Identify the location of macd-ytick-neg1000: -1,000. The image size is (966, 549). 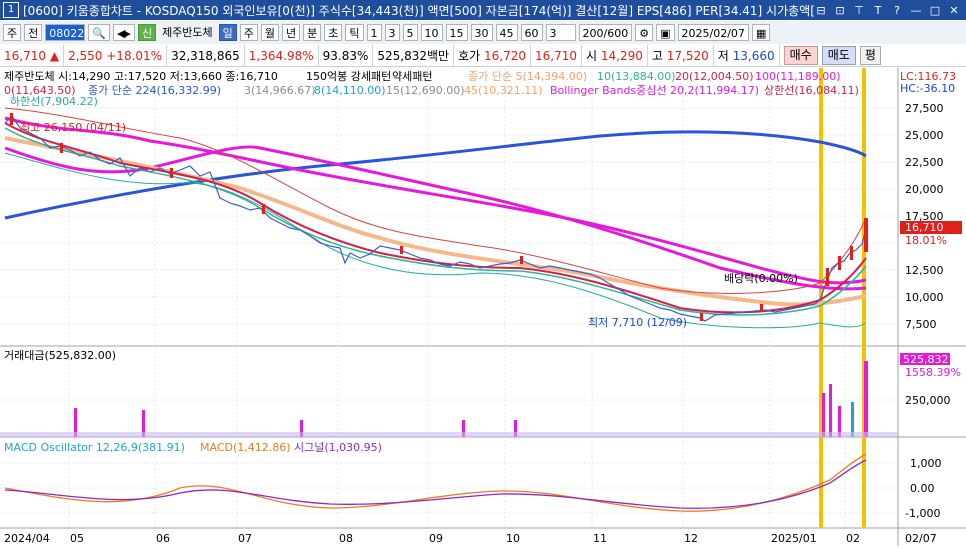
(922, 513).